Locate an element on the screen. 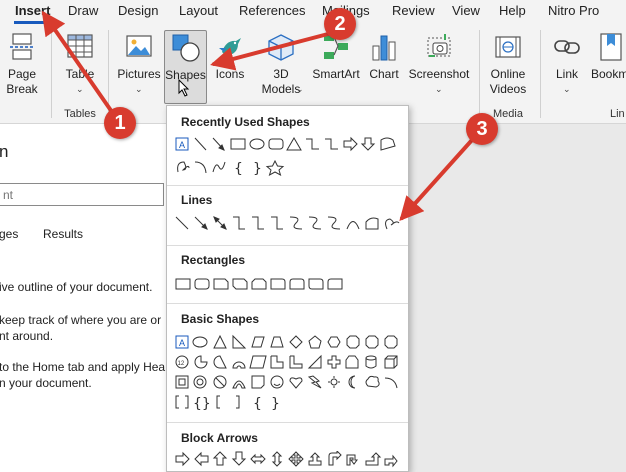  shape-scribble-line is located at coordinates (392, 224).